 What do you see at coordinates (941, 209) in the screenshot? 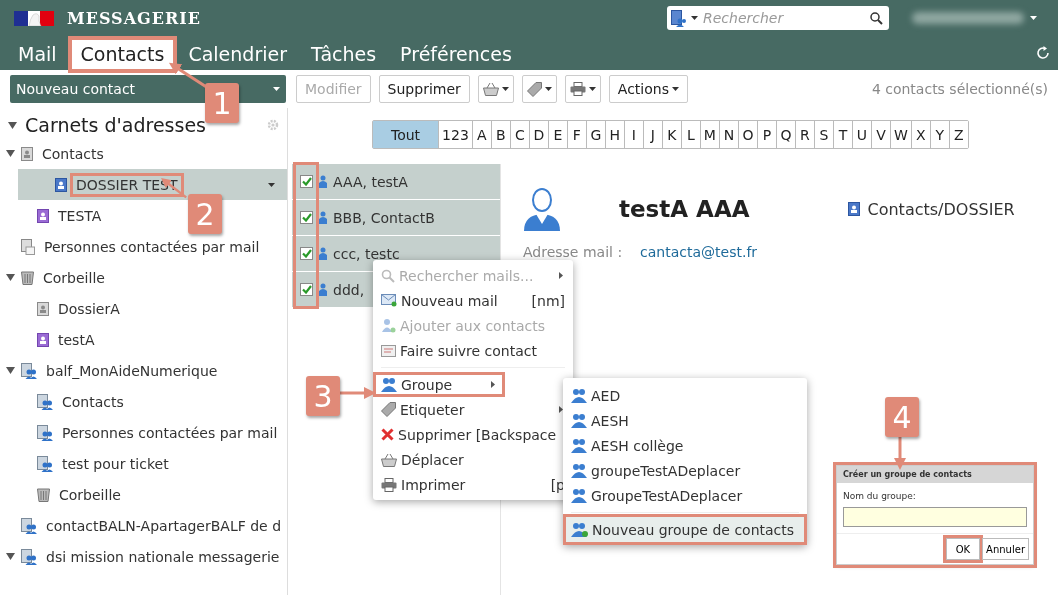
I see `addressbook-path: Contacts/DOSSIER` at bounding box center [941, 209].